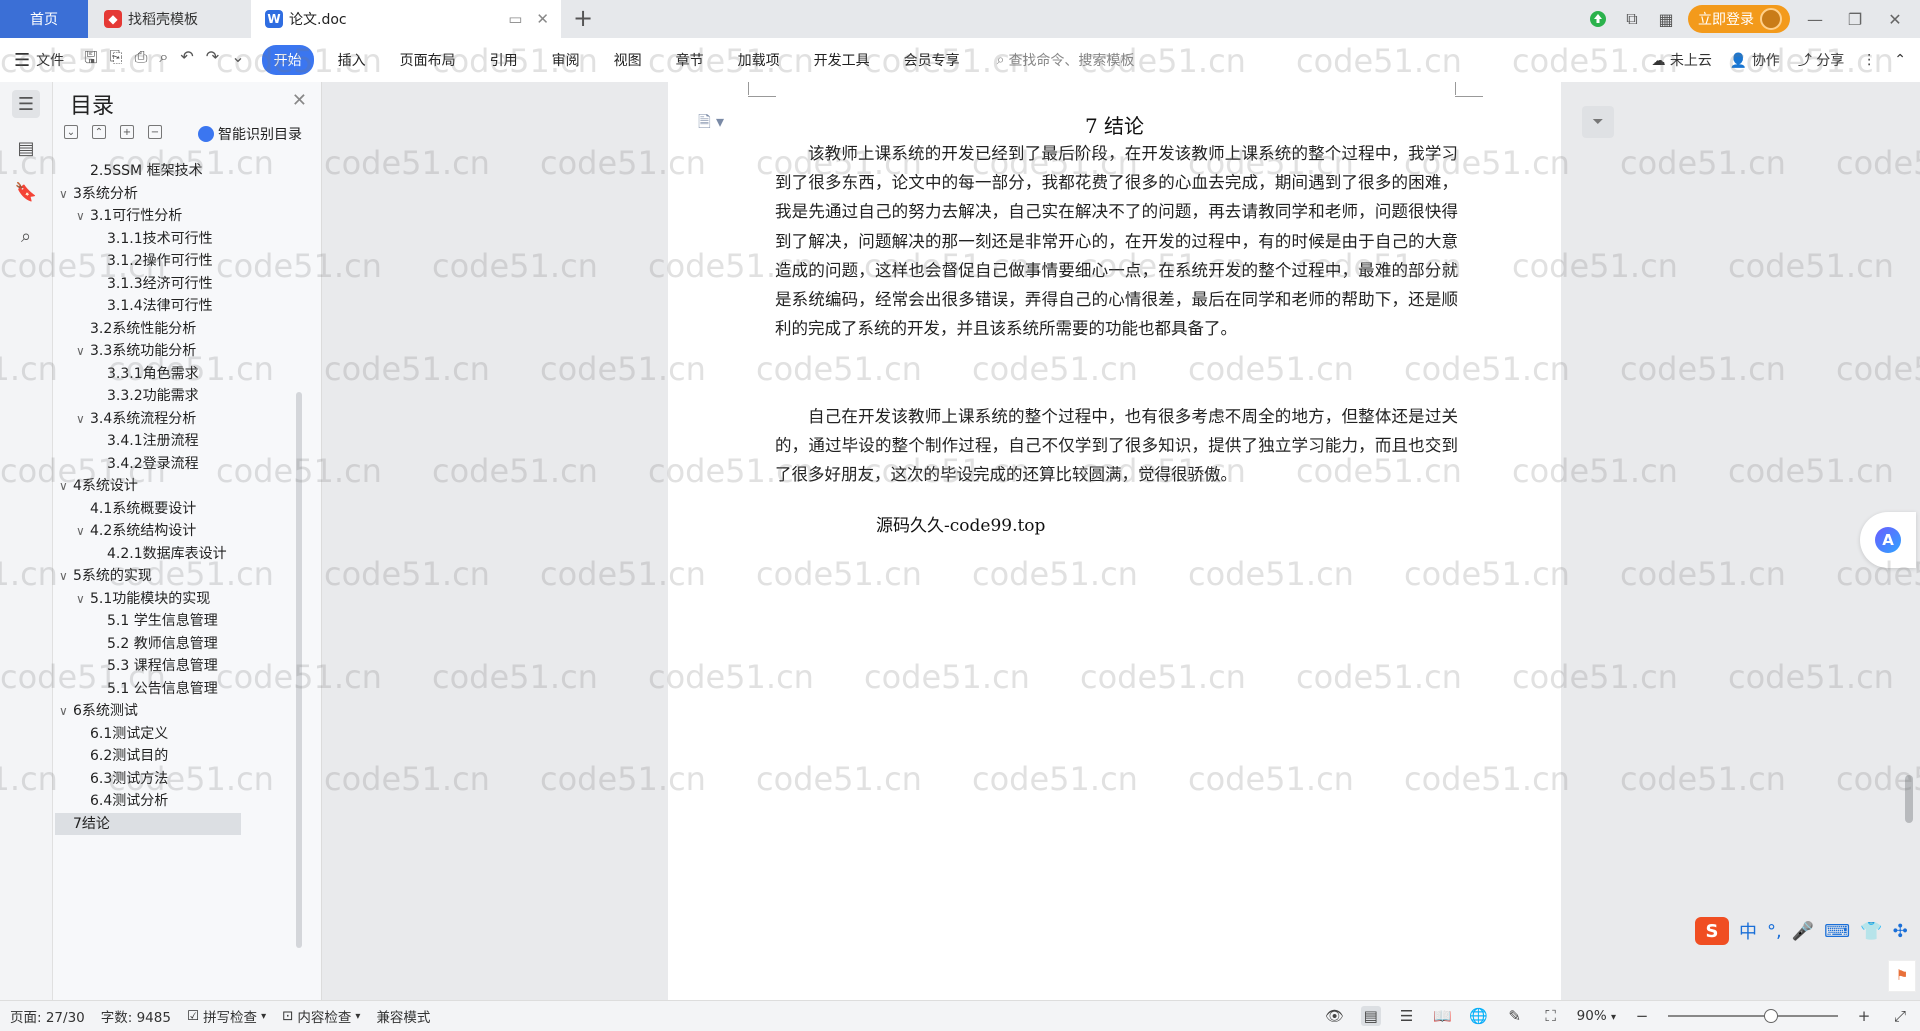 The height and width of the screenshot is (1031, 1920). What do you see at coordinates (26, 236) in the screenshot?
I see `find-icon: ⌕` at bounding box center [26, 236].